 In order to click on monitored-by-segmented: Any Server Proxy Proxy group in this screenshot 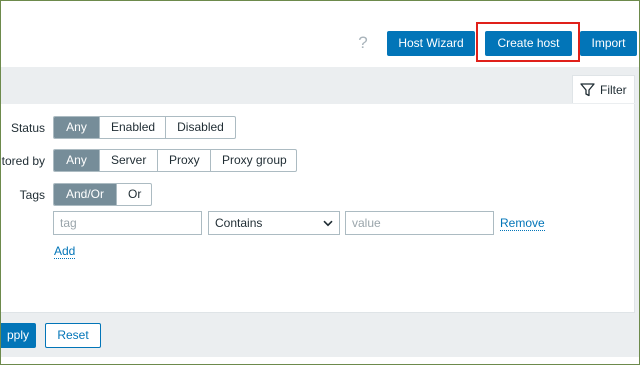, I will do `click(175, 160)`.